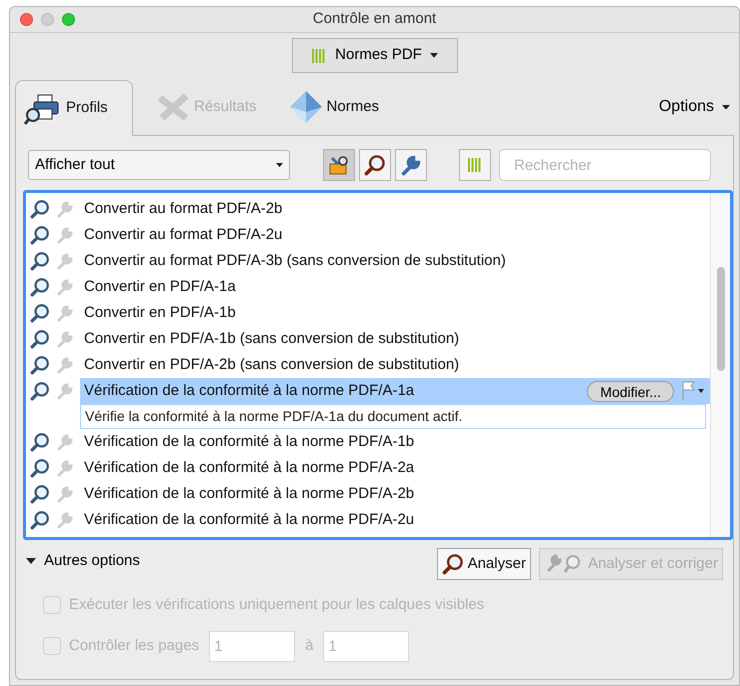 Image resolution: width=740 pixels, height=686 pixels. What do you see at coordinates (159, 165) in the screenshot?
I see `filter-dropdown: Afficher tout` at bounding box center [159, 165].